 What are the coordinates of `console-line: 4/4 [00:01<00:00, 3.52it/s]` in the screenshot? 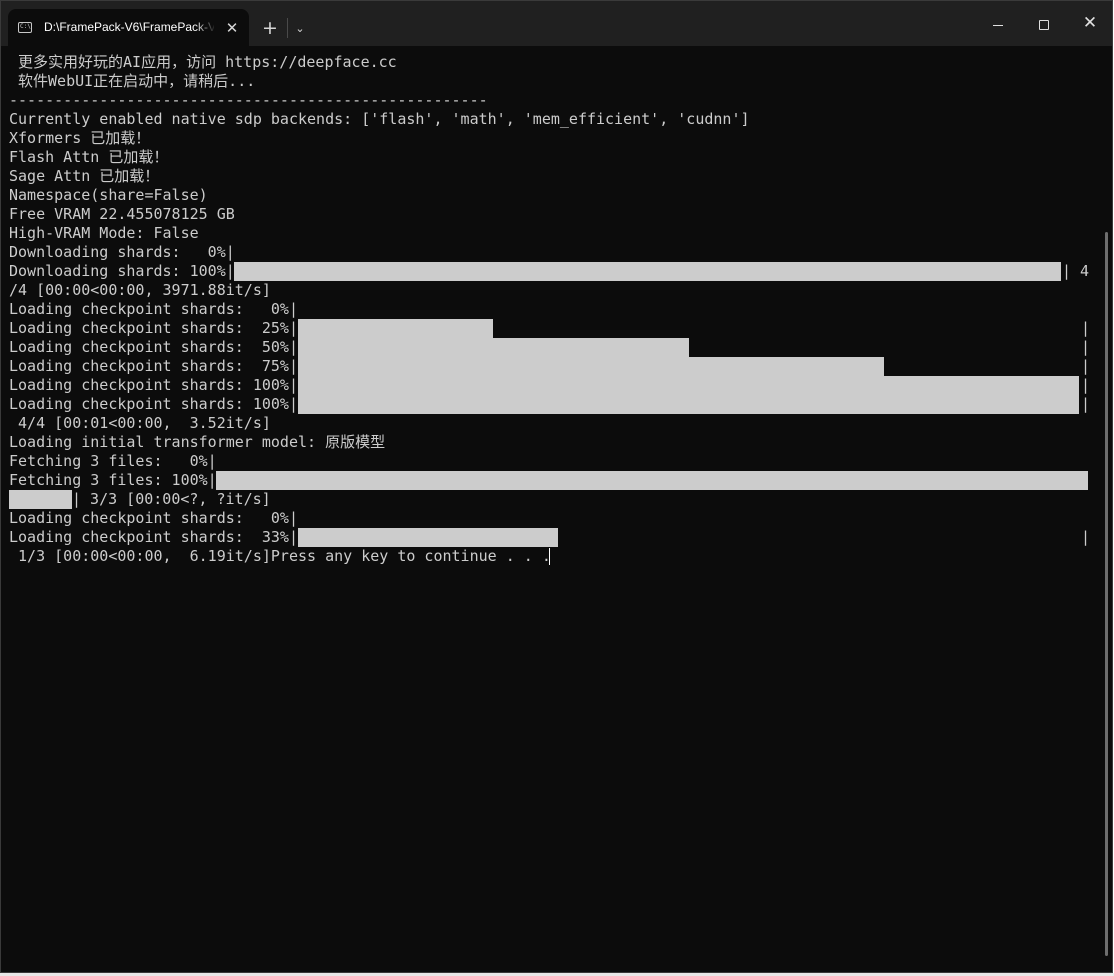 It's located at (140, 423).